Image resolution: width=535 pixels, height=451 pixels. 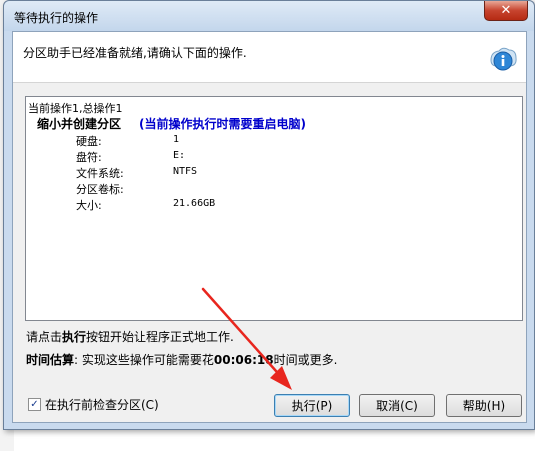 I want to click on info-icon, so click(x=503, y=59).